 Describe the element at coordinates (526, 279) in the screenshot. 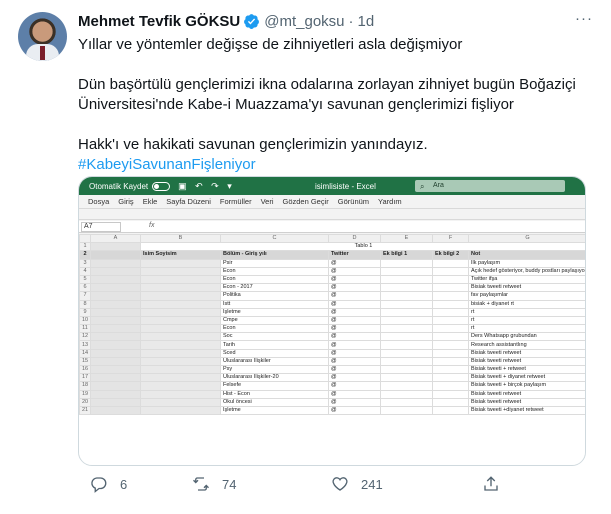

I see `note-cell: Twitter ifşa` at that location.